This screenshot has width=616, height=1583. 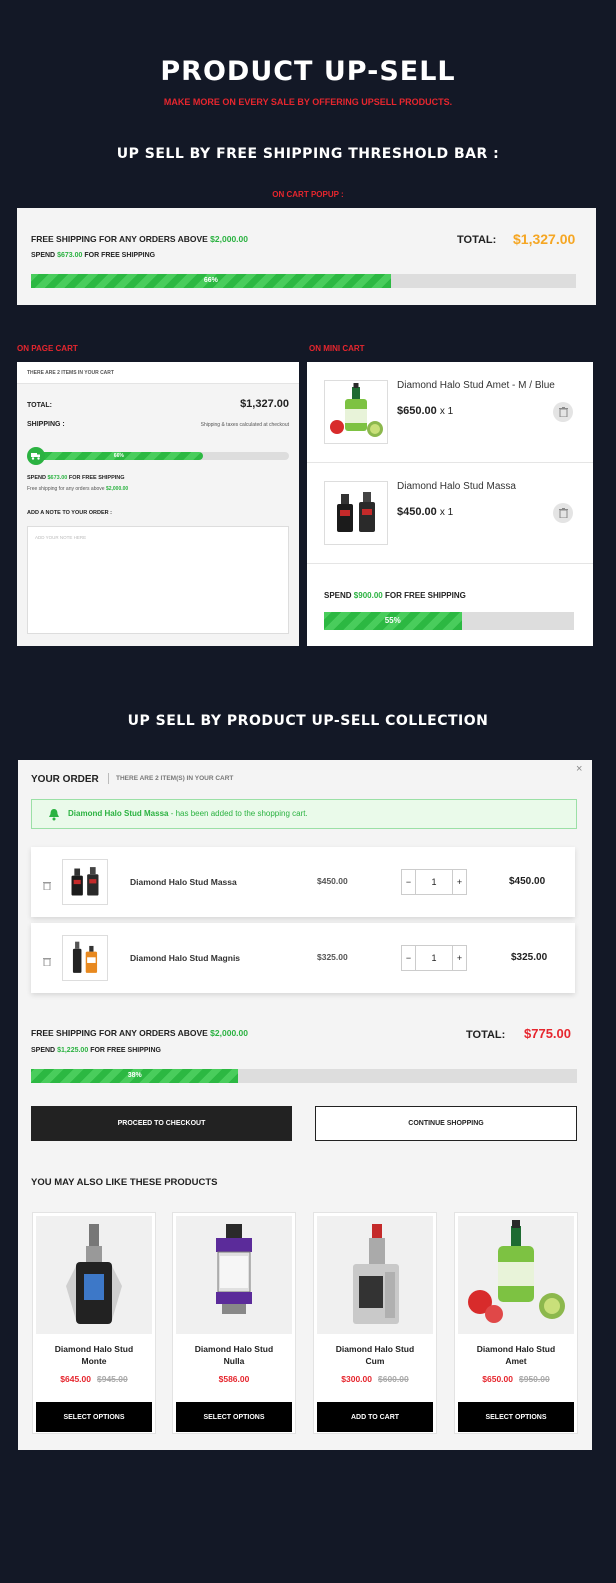 What do you see at coordinates (36, 456) in the screenshot?
I see `truck-icon` at bounding box center [36, 456].